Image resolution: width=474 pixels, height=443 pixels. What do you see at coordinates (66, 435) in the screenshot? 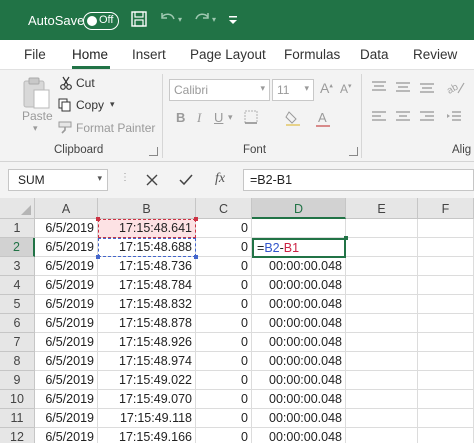
I see `cell-a12: 6/5/2019` at bounding box center [66, 435].